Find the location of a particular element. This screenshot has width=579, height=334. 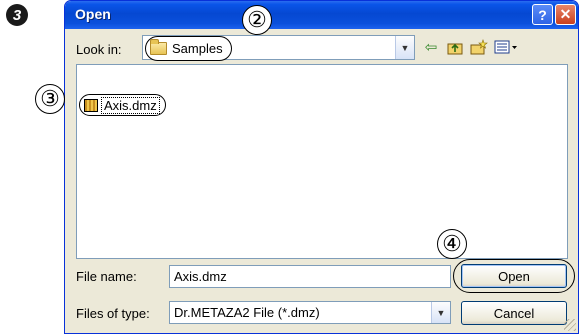

file-name-label: File name: is located at coordinates (106, 276).